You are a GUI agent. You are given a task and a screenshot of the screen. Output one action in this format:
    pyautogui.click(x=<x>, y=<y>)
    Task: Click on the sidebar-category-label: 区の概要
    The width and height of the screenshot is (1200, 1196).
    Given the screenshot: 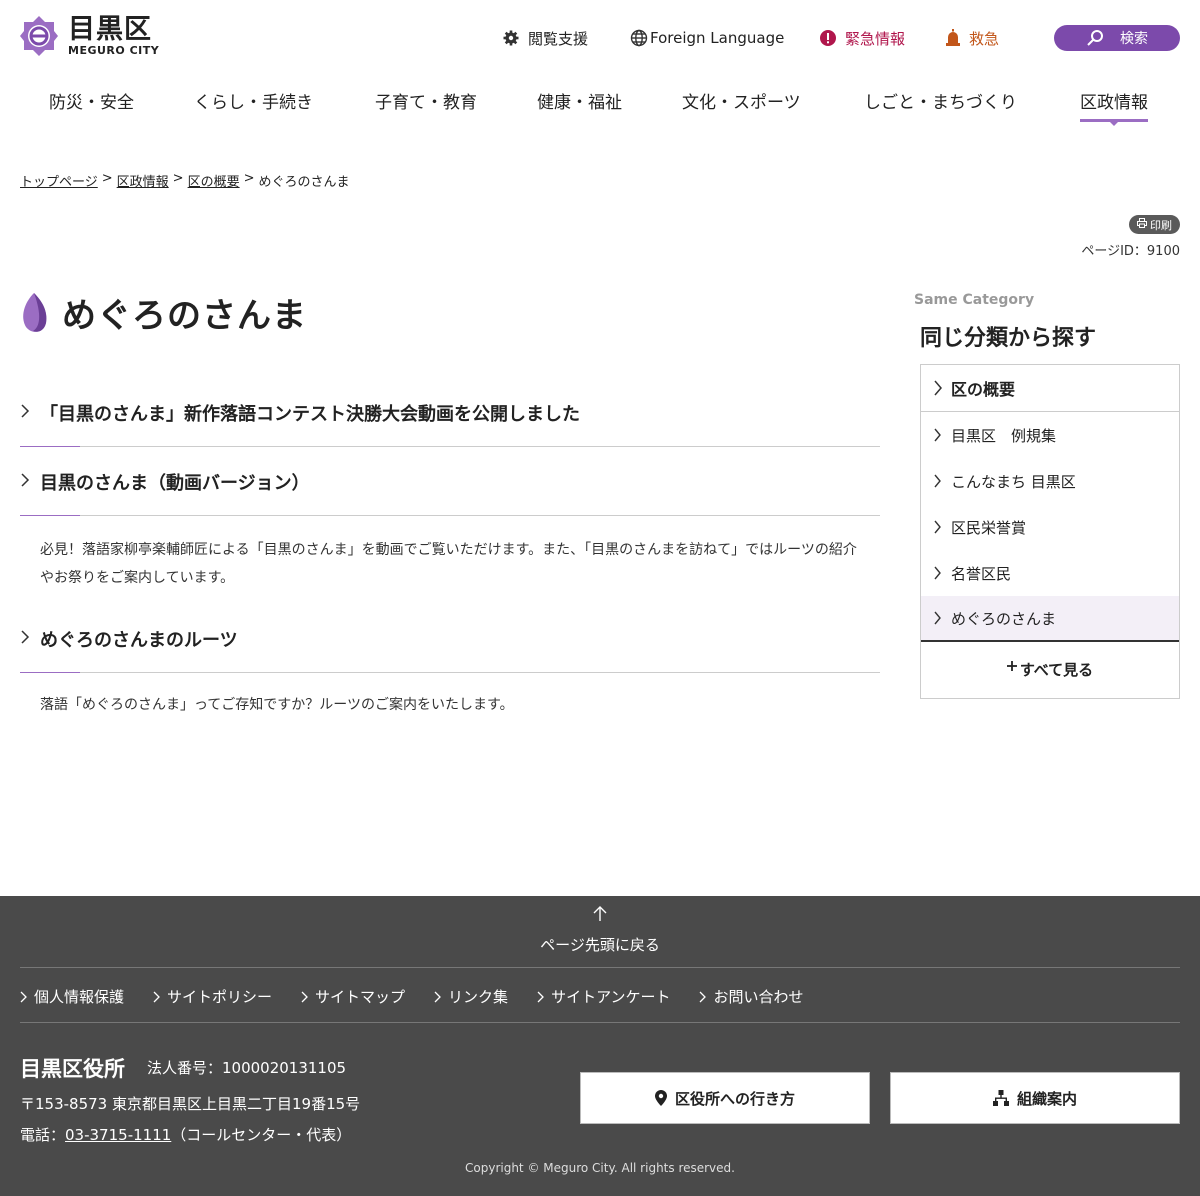 What is the action you would take?
    pyautogui.click(x=983, y=389)
    